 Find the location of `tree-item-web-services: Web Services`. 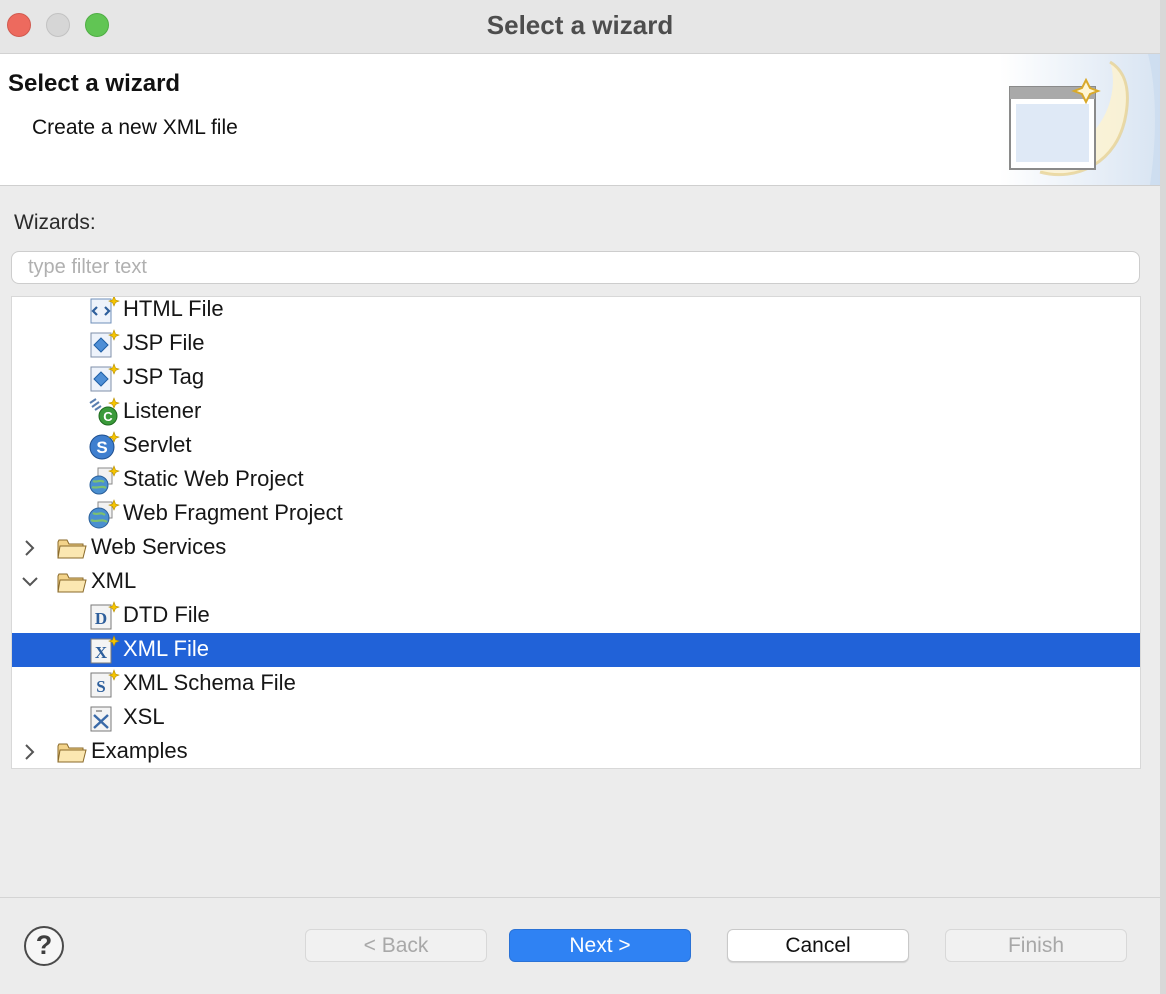

tree-item-web-services: Web Services is located at coordinates (576, 548).